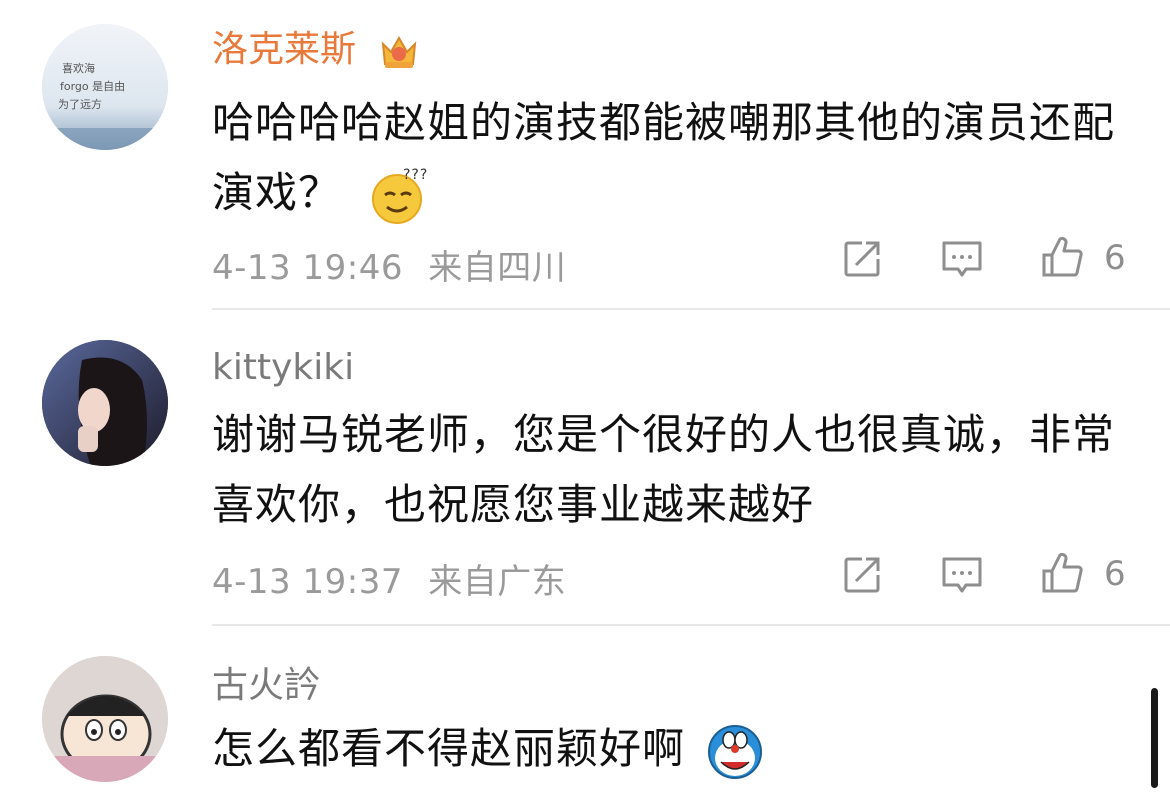 This screenshot has width=1170, height=795. I want to click on avatar-text-line: 为了远方, so click(80, 104).